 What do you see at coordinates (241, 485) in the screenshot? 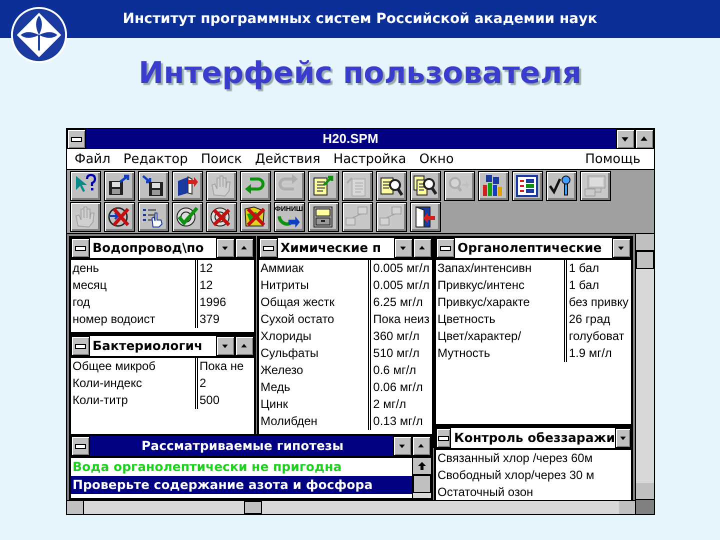
I see `list-item: Проверьте содержание азота и фосфора` at bounding box center [241, 485].